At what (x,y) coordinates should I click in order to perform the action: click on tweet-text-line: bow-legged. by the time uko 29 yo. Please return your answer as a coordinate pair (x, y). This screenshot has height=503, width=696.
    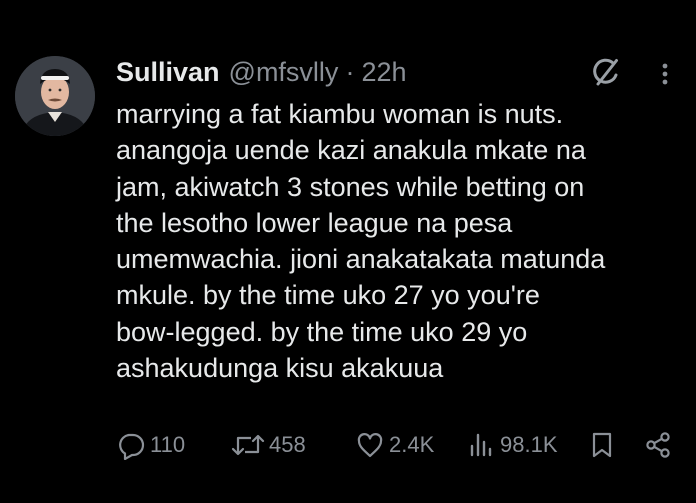
    Looking at the image, I should click on (322, 331).